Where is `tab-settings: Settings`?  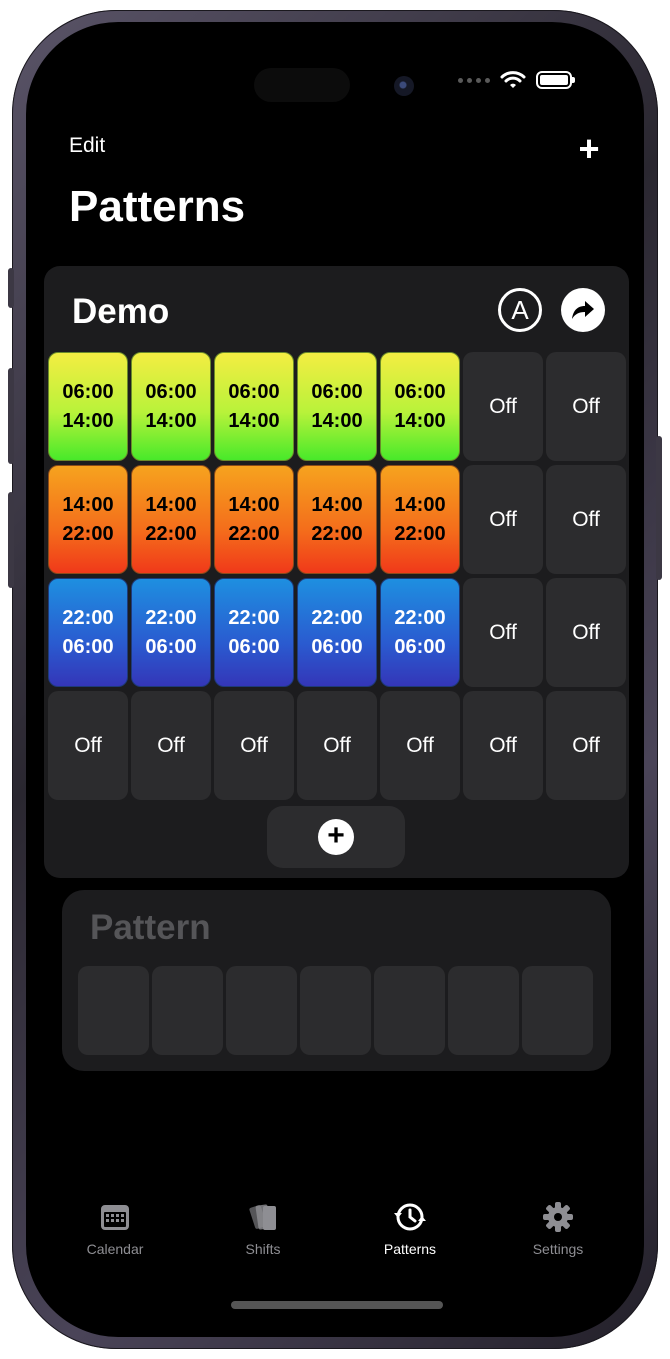 tab-settings: Settings is located at coordinates (558, 1227).